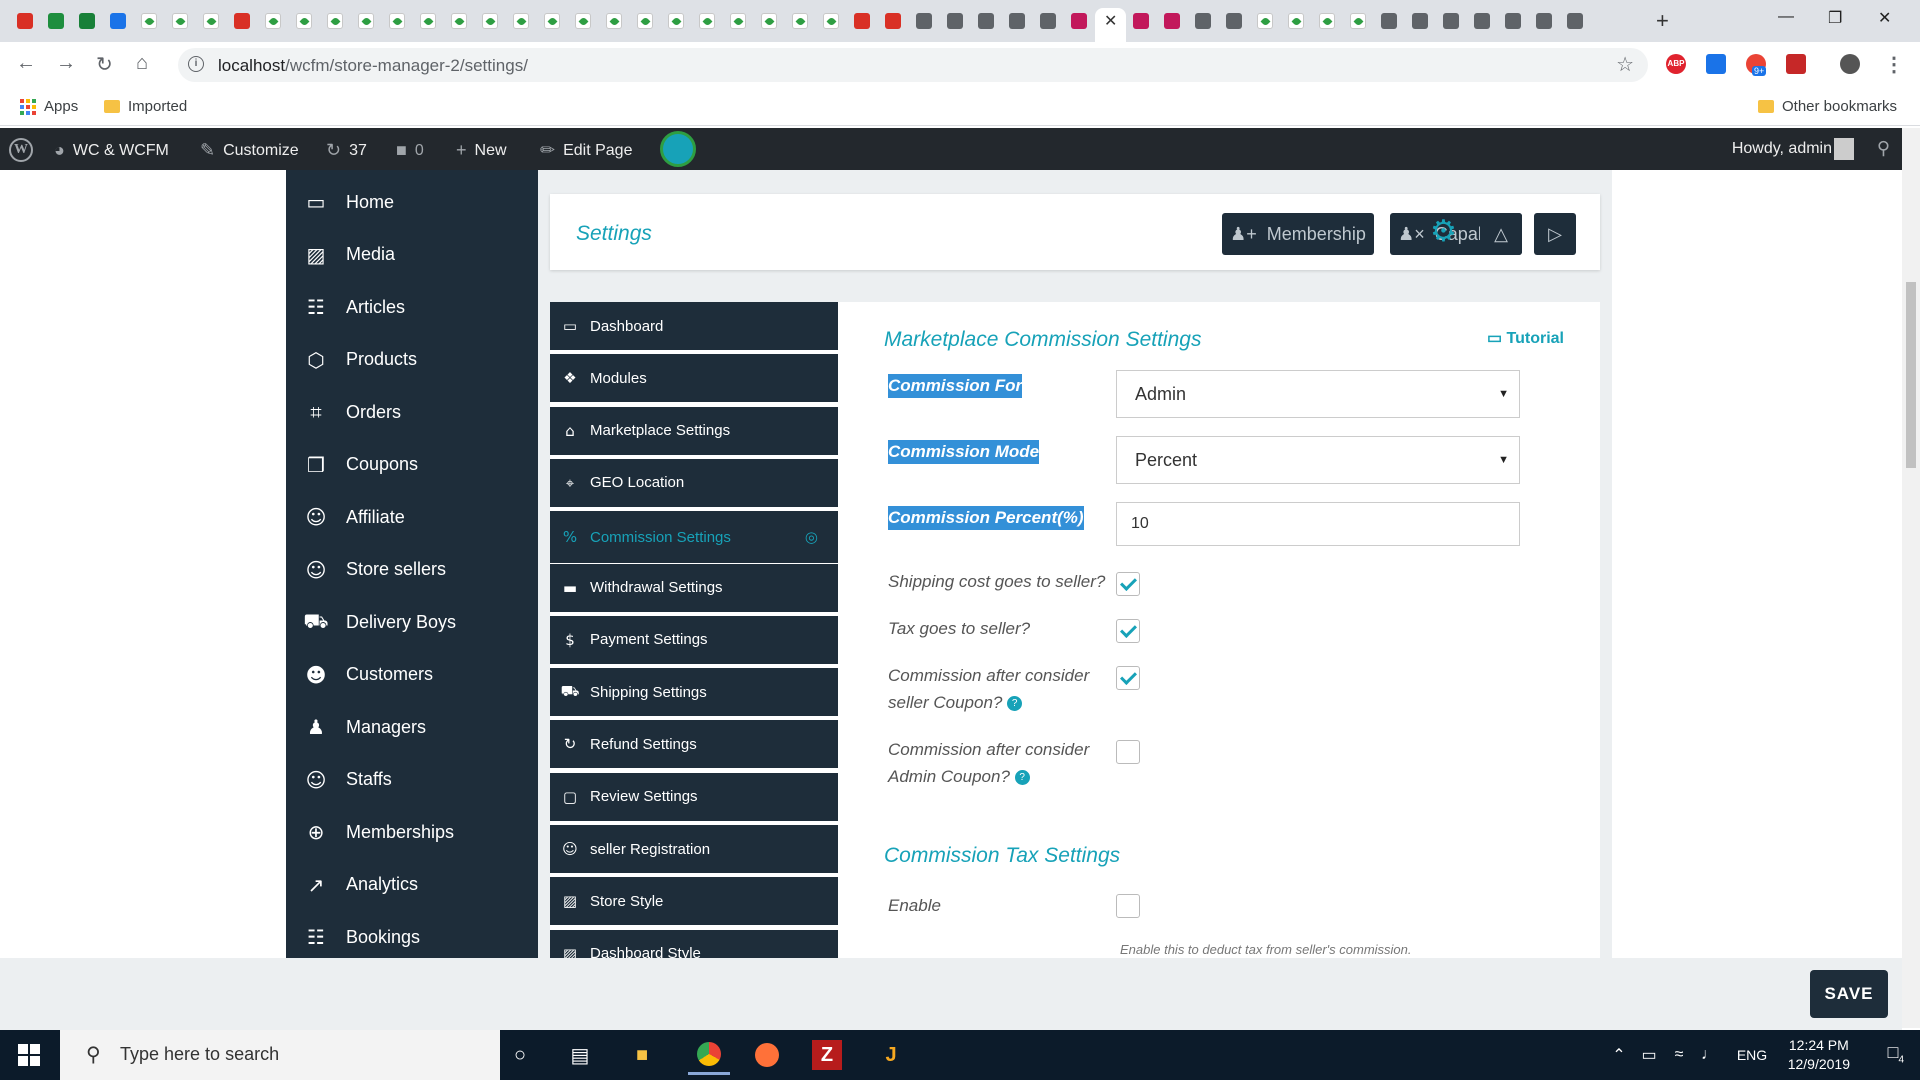 Image resolution: width=1920 pixels, height=1080 pixels. Describe the element at coordinates (1911, 578) in the screenshot. I see `page-scrollbar` at that location.